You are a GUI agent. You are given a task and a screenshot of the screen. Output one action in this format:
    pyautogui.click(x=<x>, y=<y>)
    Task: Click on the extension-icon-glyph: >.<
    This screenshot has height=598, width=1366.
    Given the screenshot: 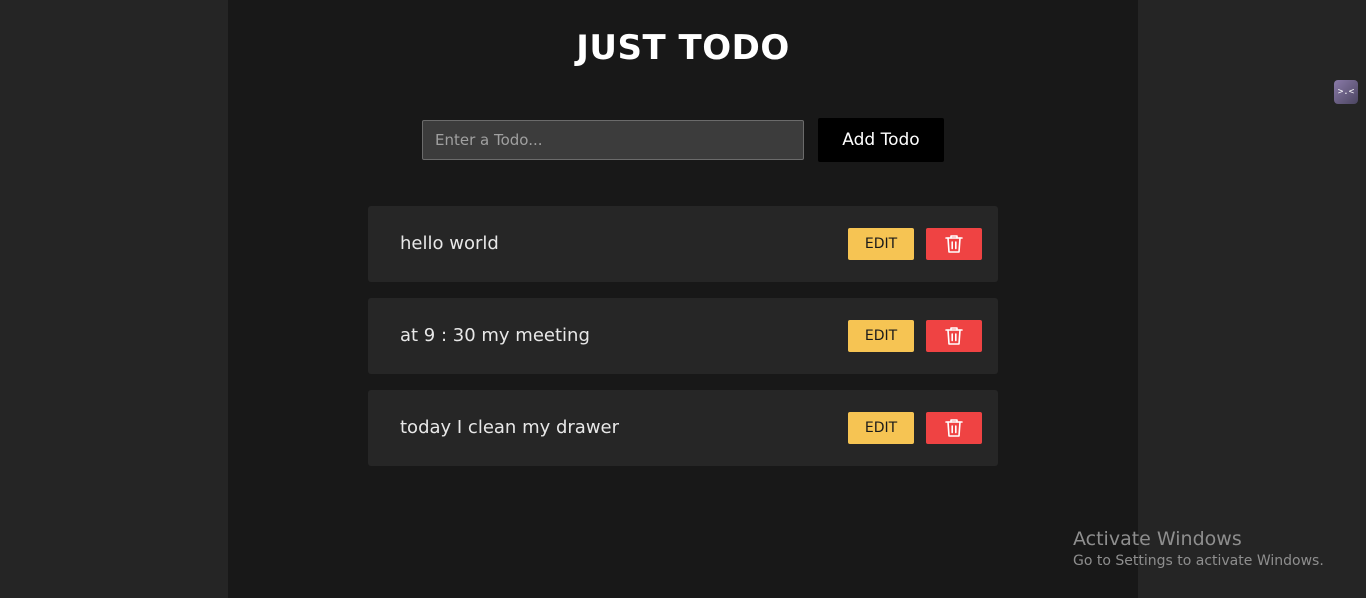 What is the action you would take?
    pyautogui.click(x=1346, y=92)
    